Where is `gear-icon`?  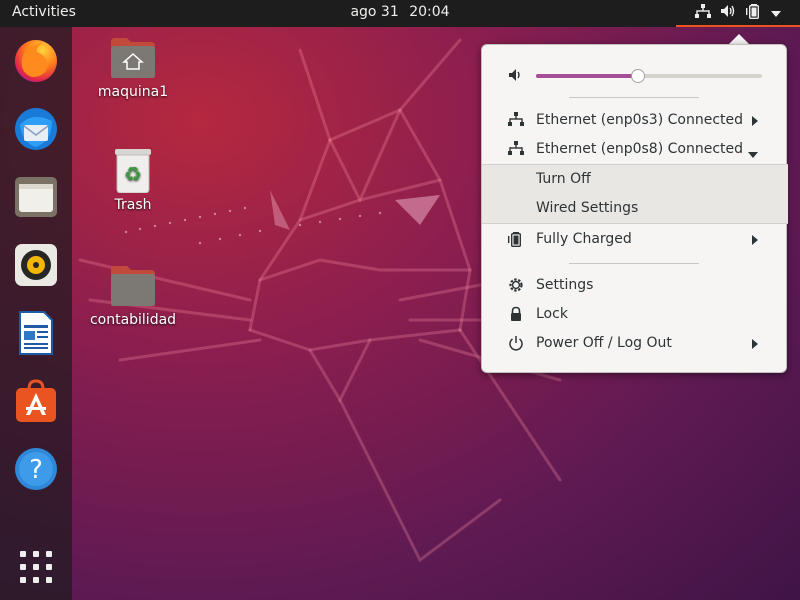 gear-icon is located at coordinates (517, 286).